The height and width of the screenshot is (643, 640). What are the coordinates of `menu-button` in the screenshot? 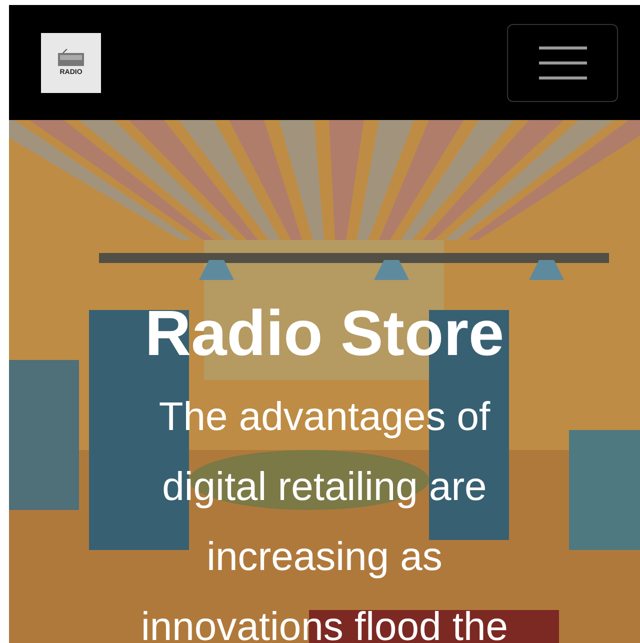 It's located at (562, 63).